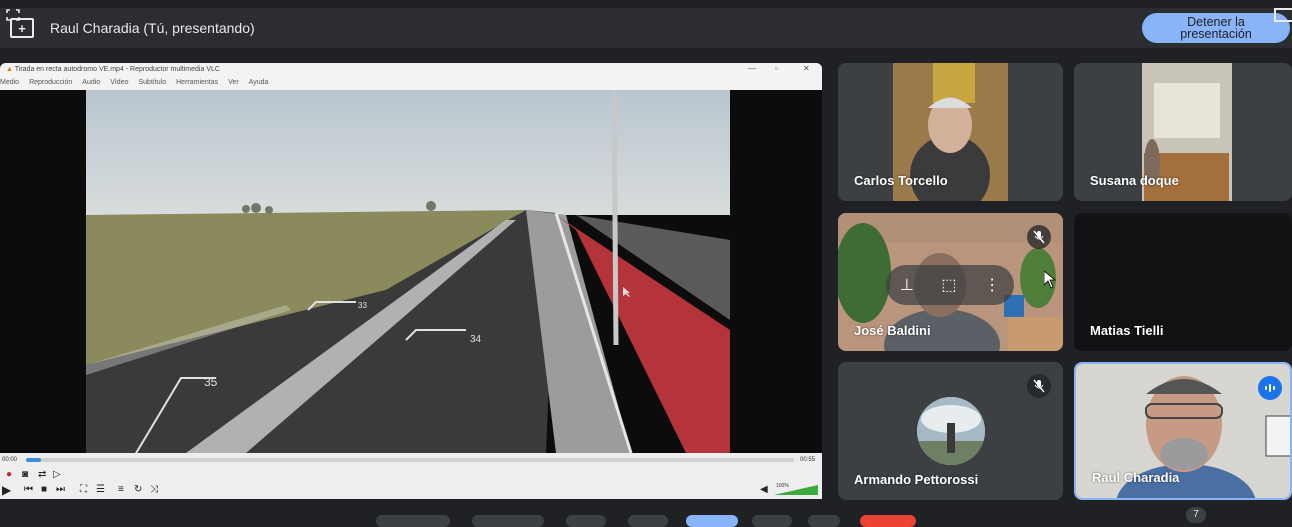  I want to click on menu-item: Herramientas, so click(197, 84).